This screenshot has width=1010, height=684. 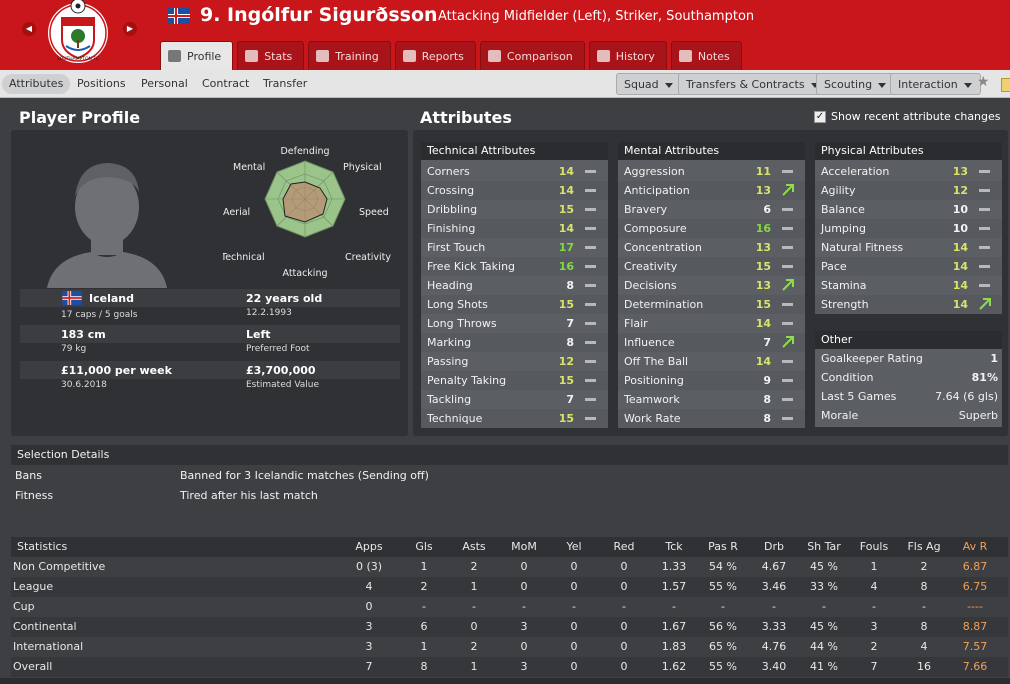 What do you see at coordinates (824, 646) in the screenshot?
I see `table-cell: 44 %` at bounding box center [824, 646].